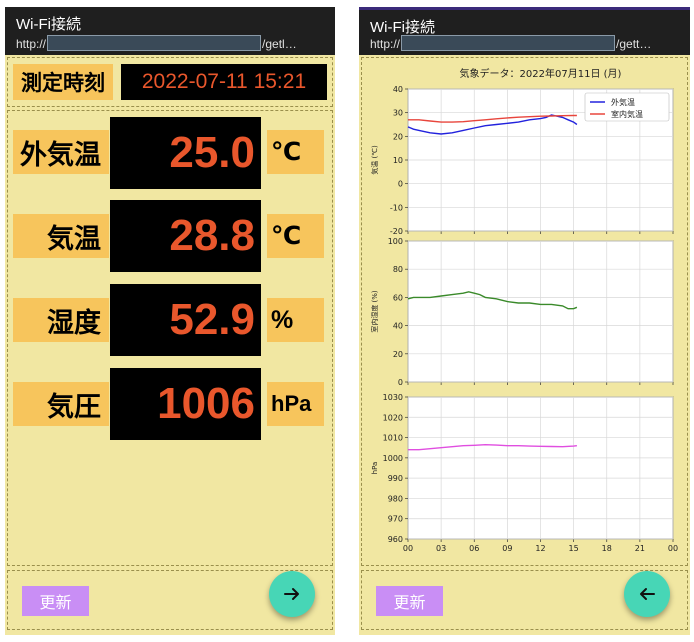  I want to click on temp-value: 28.8, so click(185, 236).